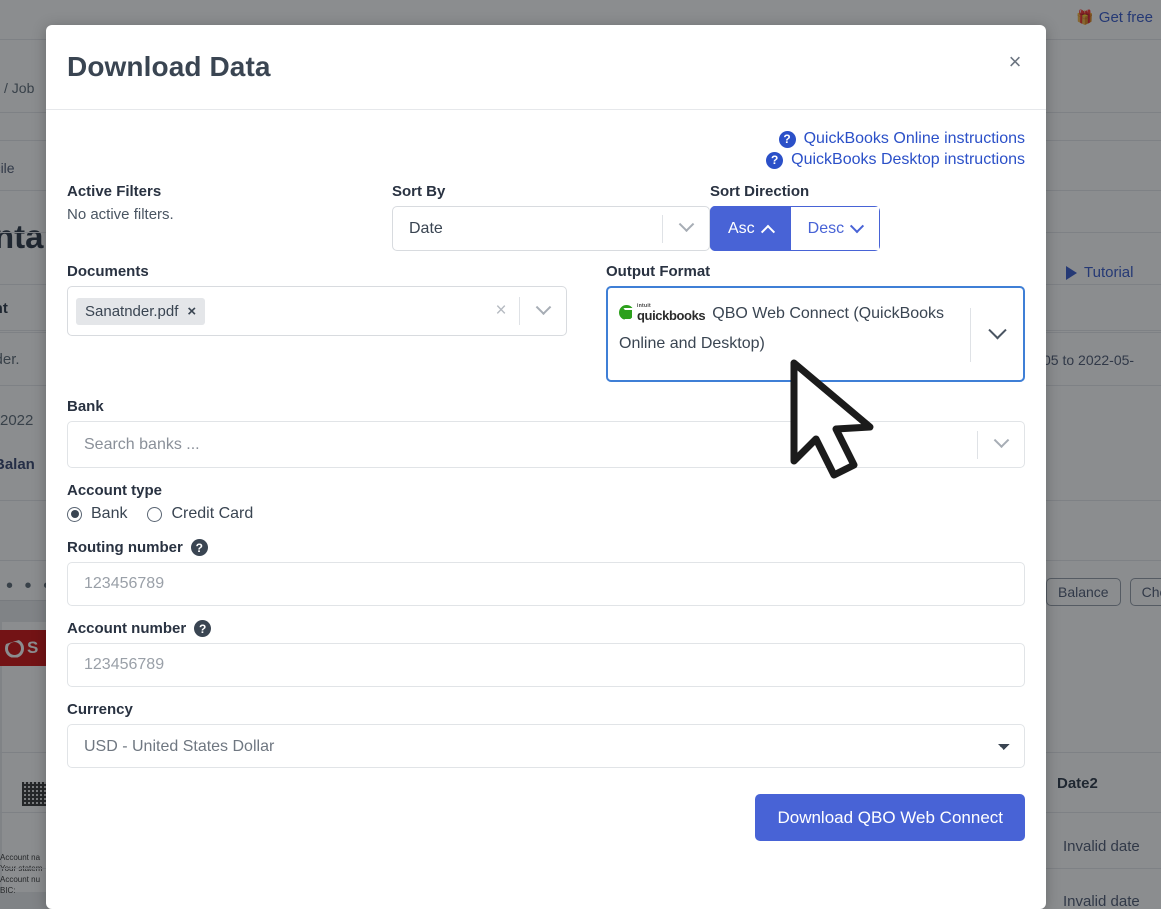 Image resolution: width=1161 pixels, height=909 pixels. Describe the element at coordinates (546, 502) in the screenshot. I see `account-type-block: Account type Bank Credit Card` at that location.